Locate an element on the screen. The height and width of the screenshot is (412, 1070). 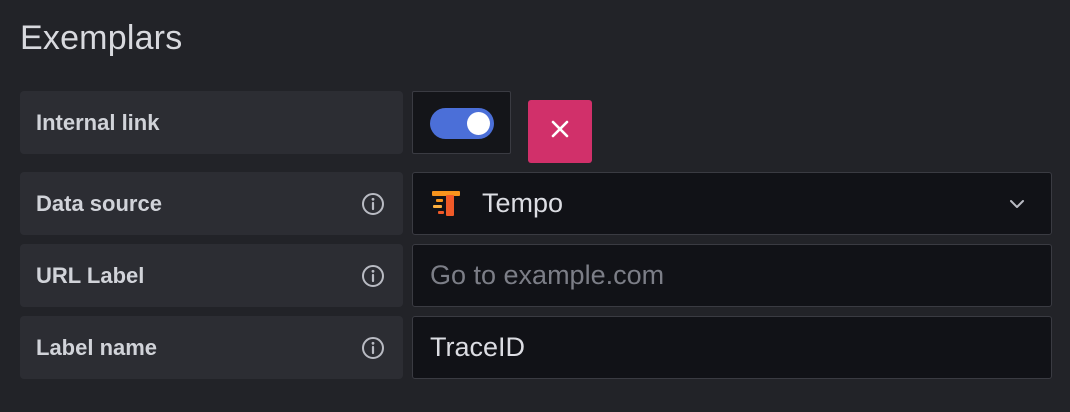
tempo-logo-icon is located at coordinates (448, 204).